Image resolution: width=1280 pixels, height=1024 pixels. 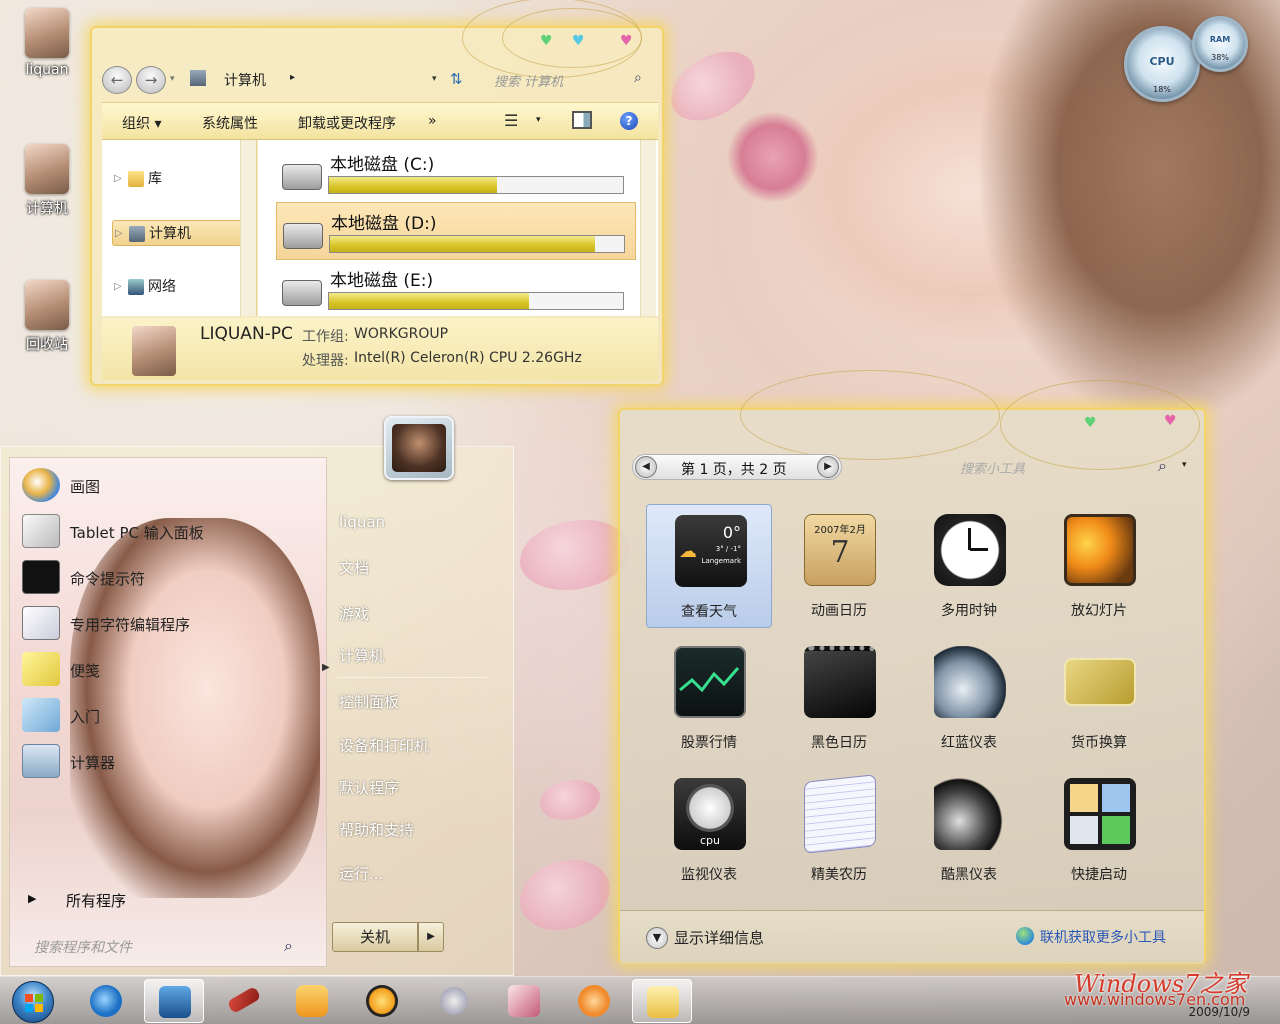 What do you see at coordinates (456, 79) in the screenshot?
I see `refresh-icon: ⇅` at bounding box center [456, 79].